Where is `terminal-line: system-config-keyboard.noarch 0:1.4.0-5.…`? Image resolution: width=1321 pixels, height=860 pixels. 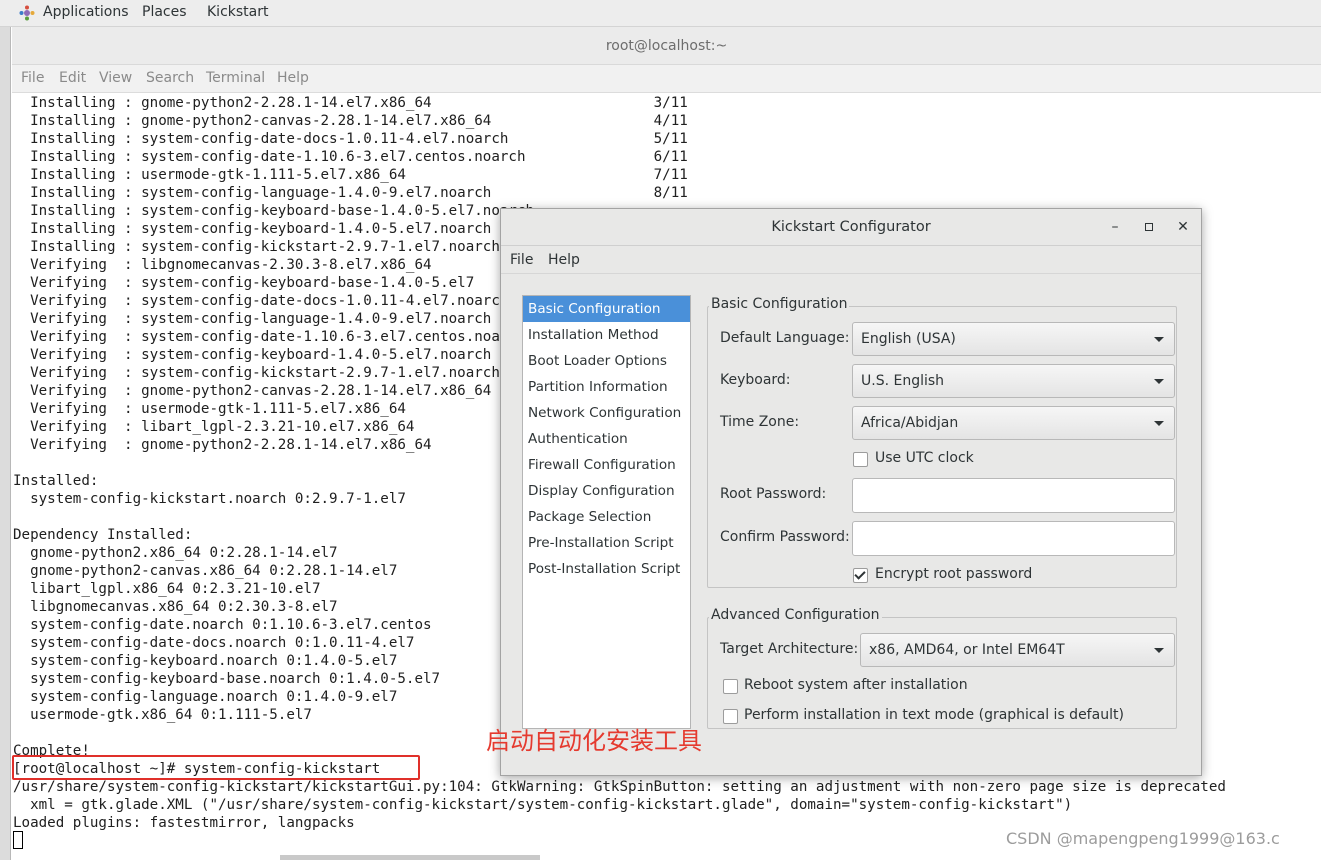
terminal-line: system-config-keyboard.noarch 0:1.4.0-5.… is located at coordinates (205, 661).